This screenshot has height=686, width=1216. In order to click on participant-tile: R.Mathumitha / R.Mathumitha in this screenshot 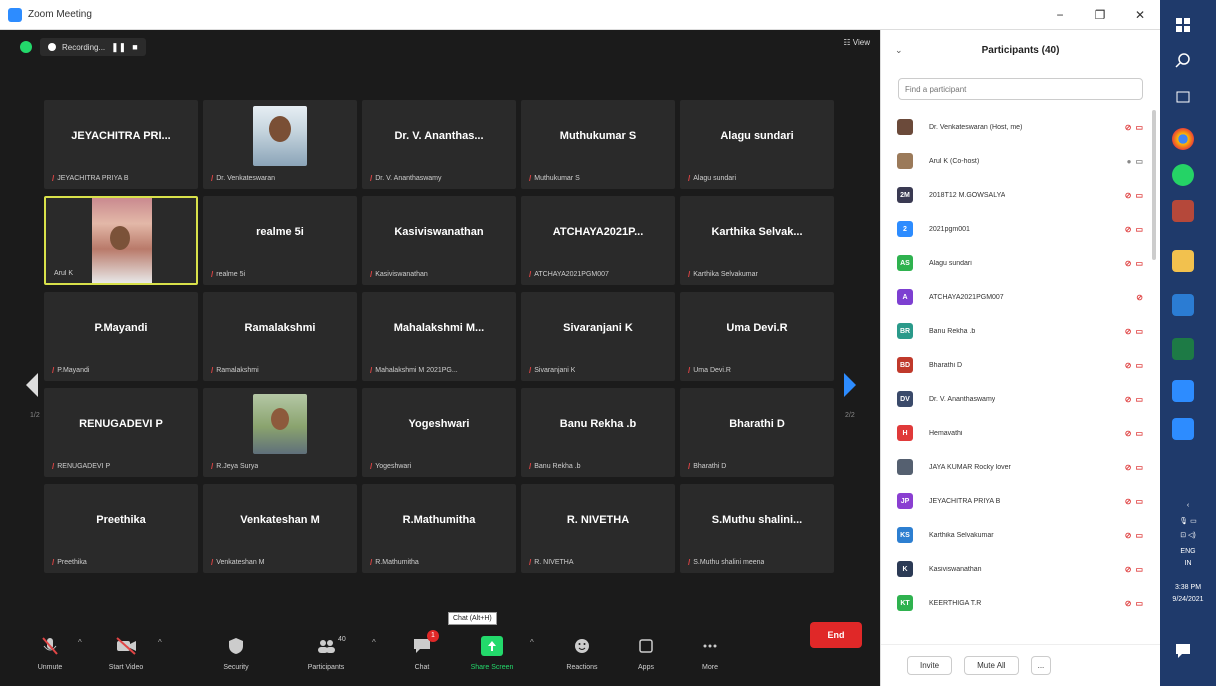, I will do `click(439, 528)`.